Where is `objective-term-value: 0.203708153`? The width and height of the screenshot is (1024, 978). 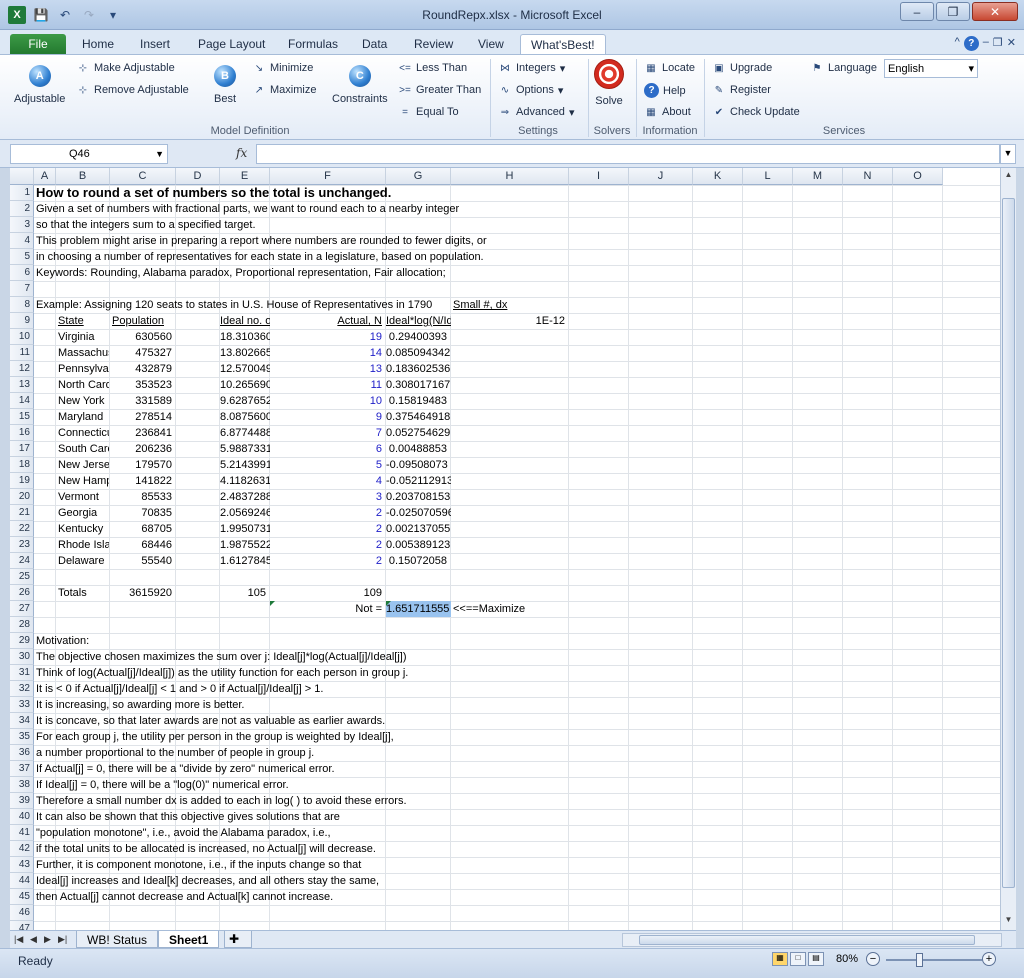 objective-term-value: 0.203708153 is located at coordinates (418, 497).